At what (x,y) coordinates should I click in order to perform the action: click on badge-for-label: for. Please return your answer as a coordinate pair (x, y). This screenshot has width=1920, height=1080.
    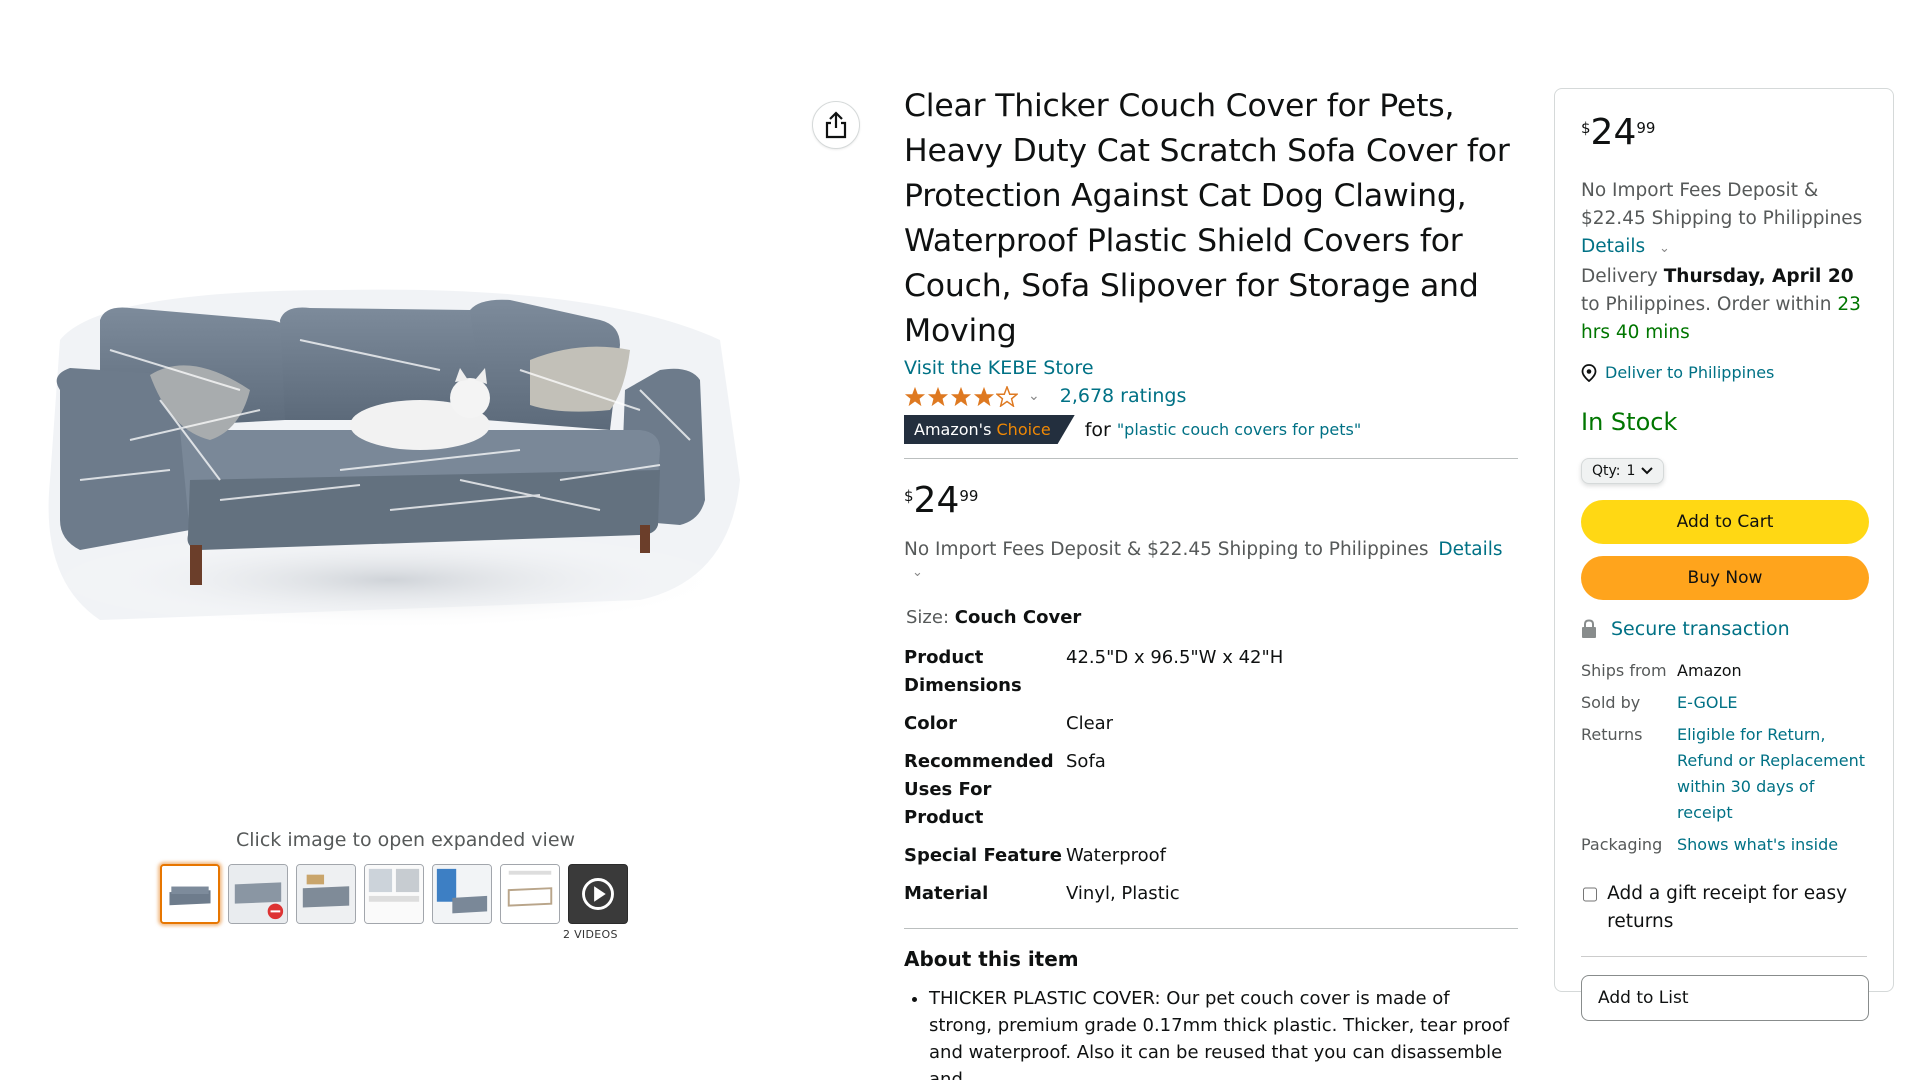
    Looking at the image, I should click on (1097, 429).